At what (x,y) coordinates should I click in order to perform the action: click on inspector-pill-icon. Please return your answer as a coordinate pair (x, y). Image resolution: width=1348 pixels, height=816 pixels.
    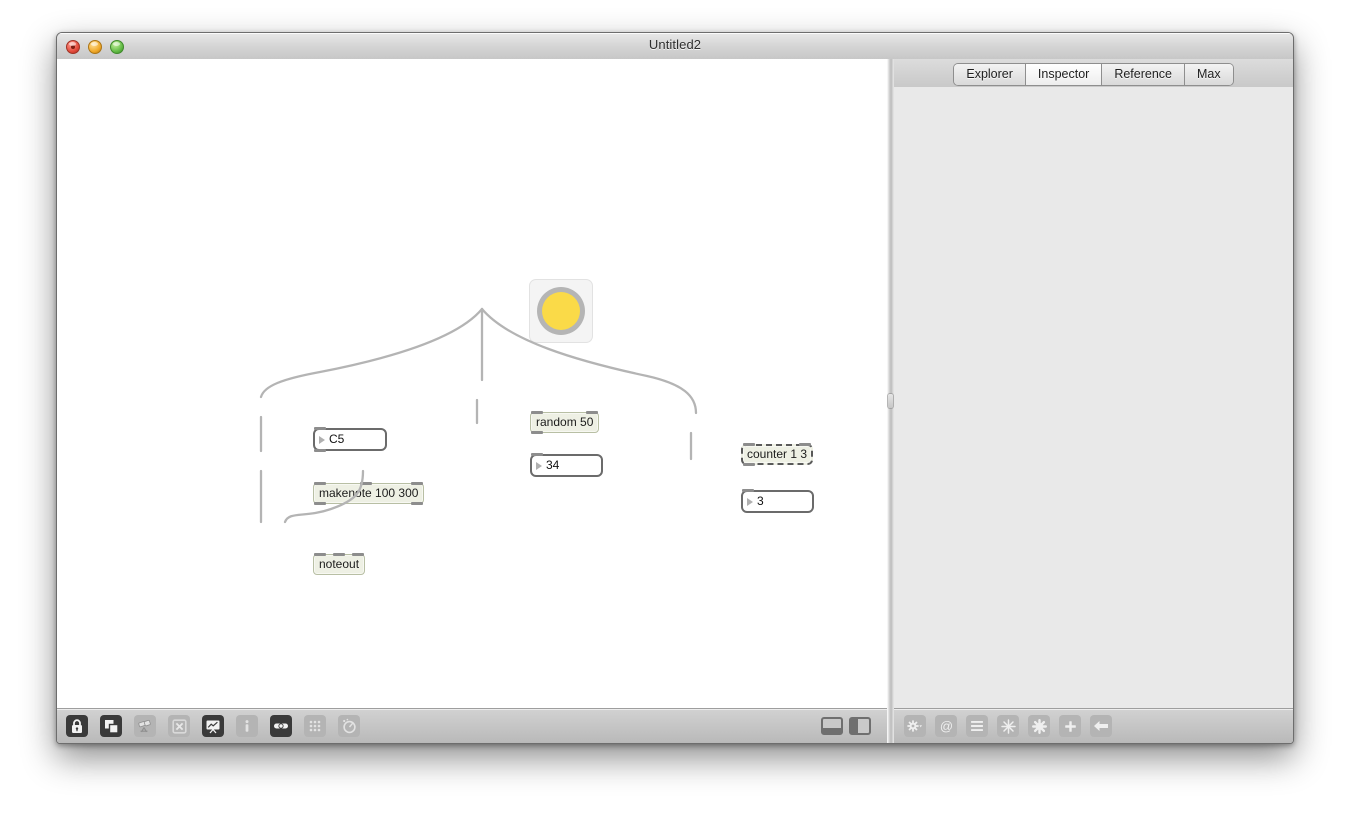
    Looking at the image, I should click on (281, 726).